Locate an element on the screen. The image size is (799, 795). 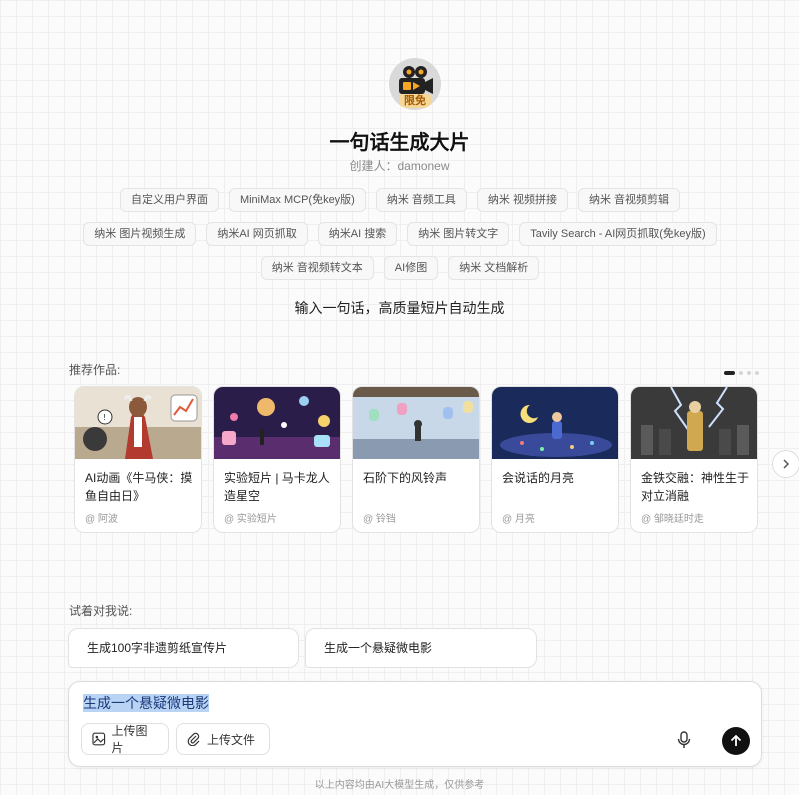
tool-tag: 纳米 音频工具 is located at coordinates (421, 200).